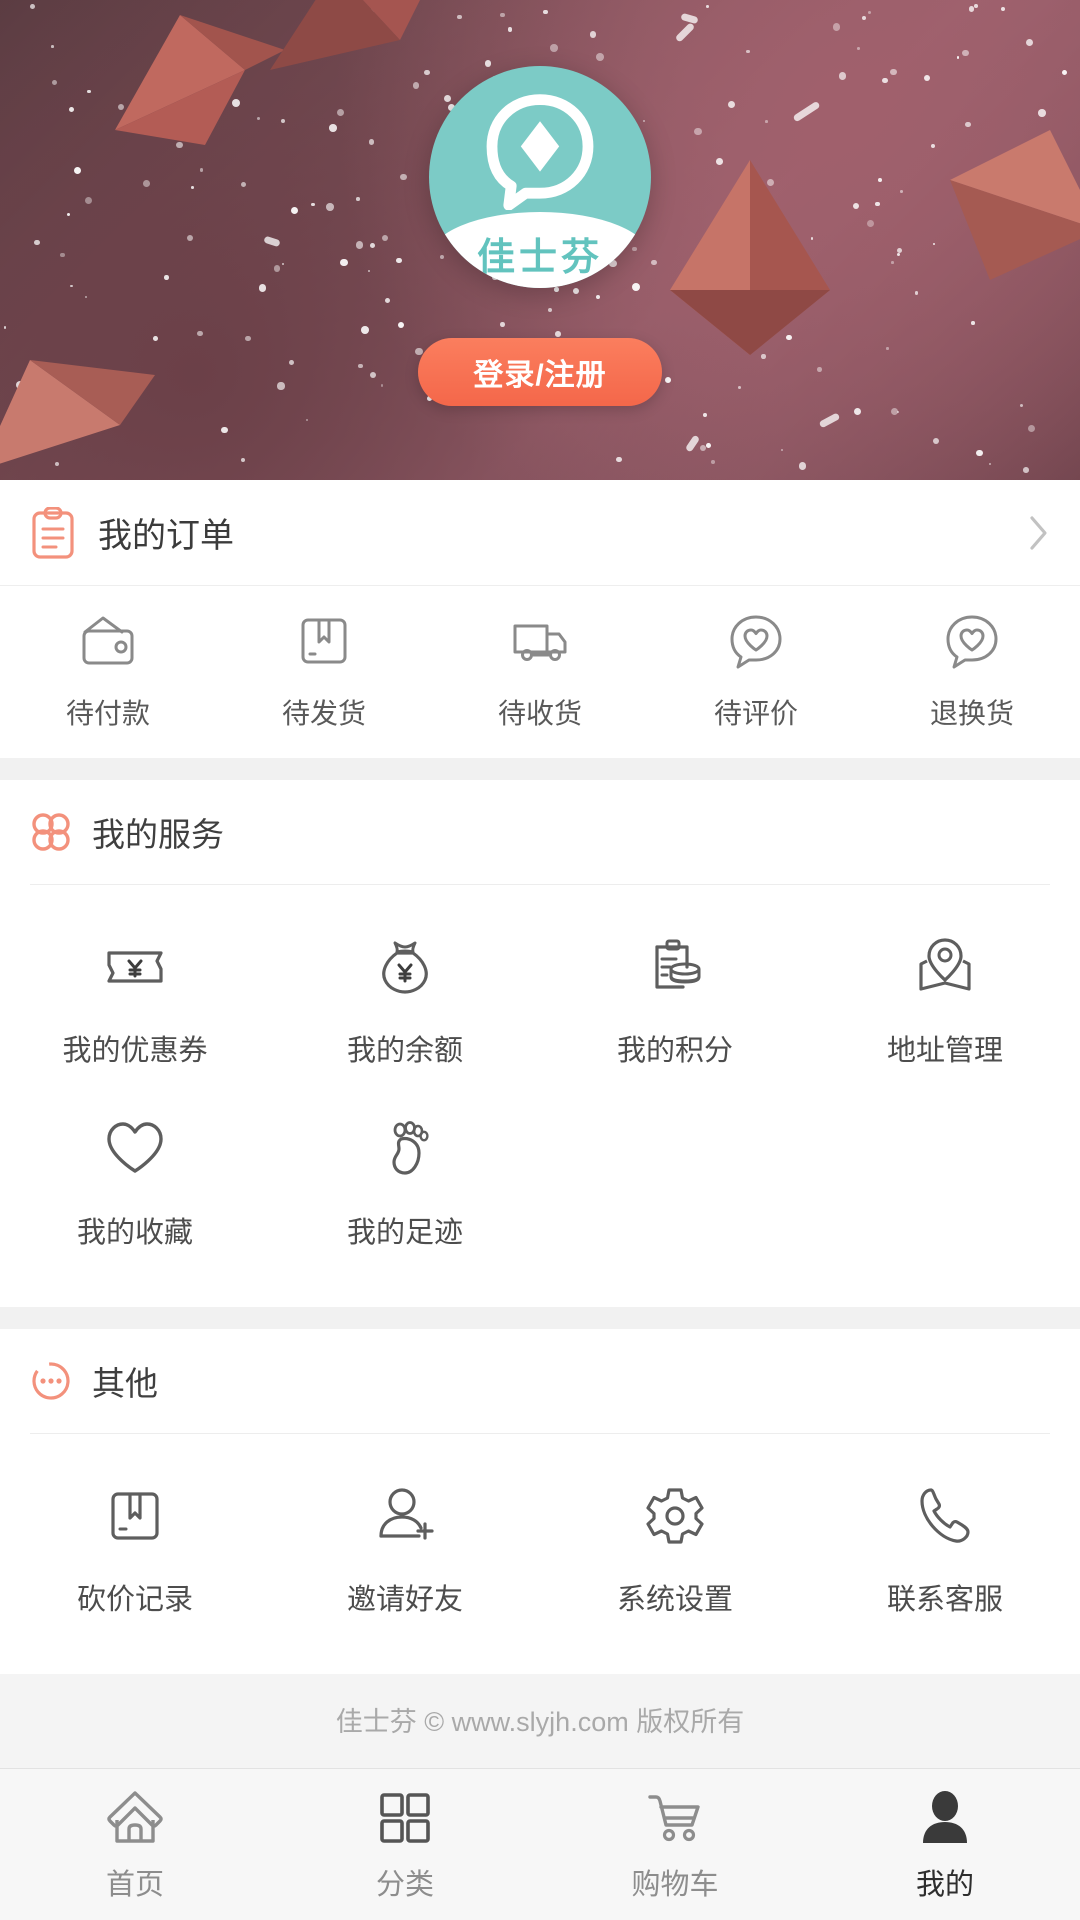 Image resolution: width=1080 pixels, height=1920 pixels. Describe the element at coordinates (404, 1233) in the screenshot. I see `service-item-label: 我的足迹` at that location.